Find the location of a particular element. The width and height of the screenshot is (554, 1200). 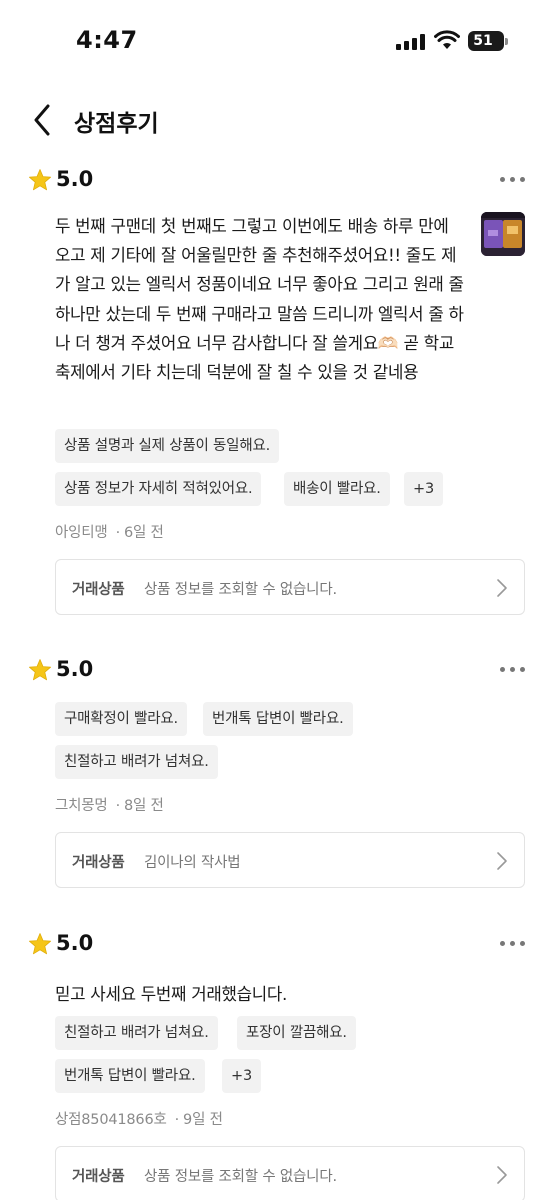

review-tag: 구매확정이 빨라요. is located at coordinates (121, 719).